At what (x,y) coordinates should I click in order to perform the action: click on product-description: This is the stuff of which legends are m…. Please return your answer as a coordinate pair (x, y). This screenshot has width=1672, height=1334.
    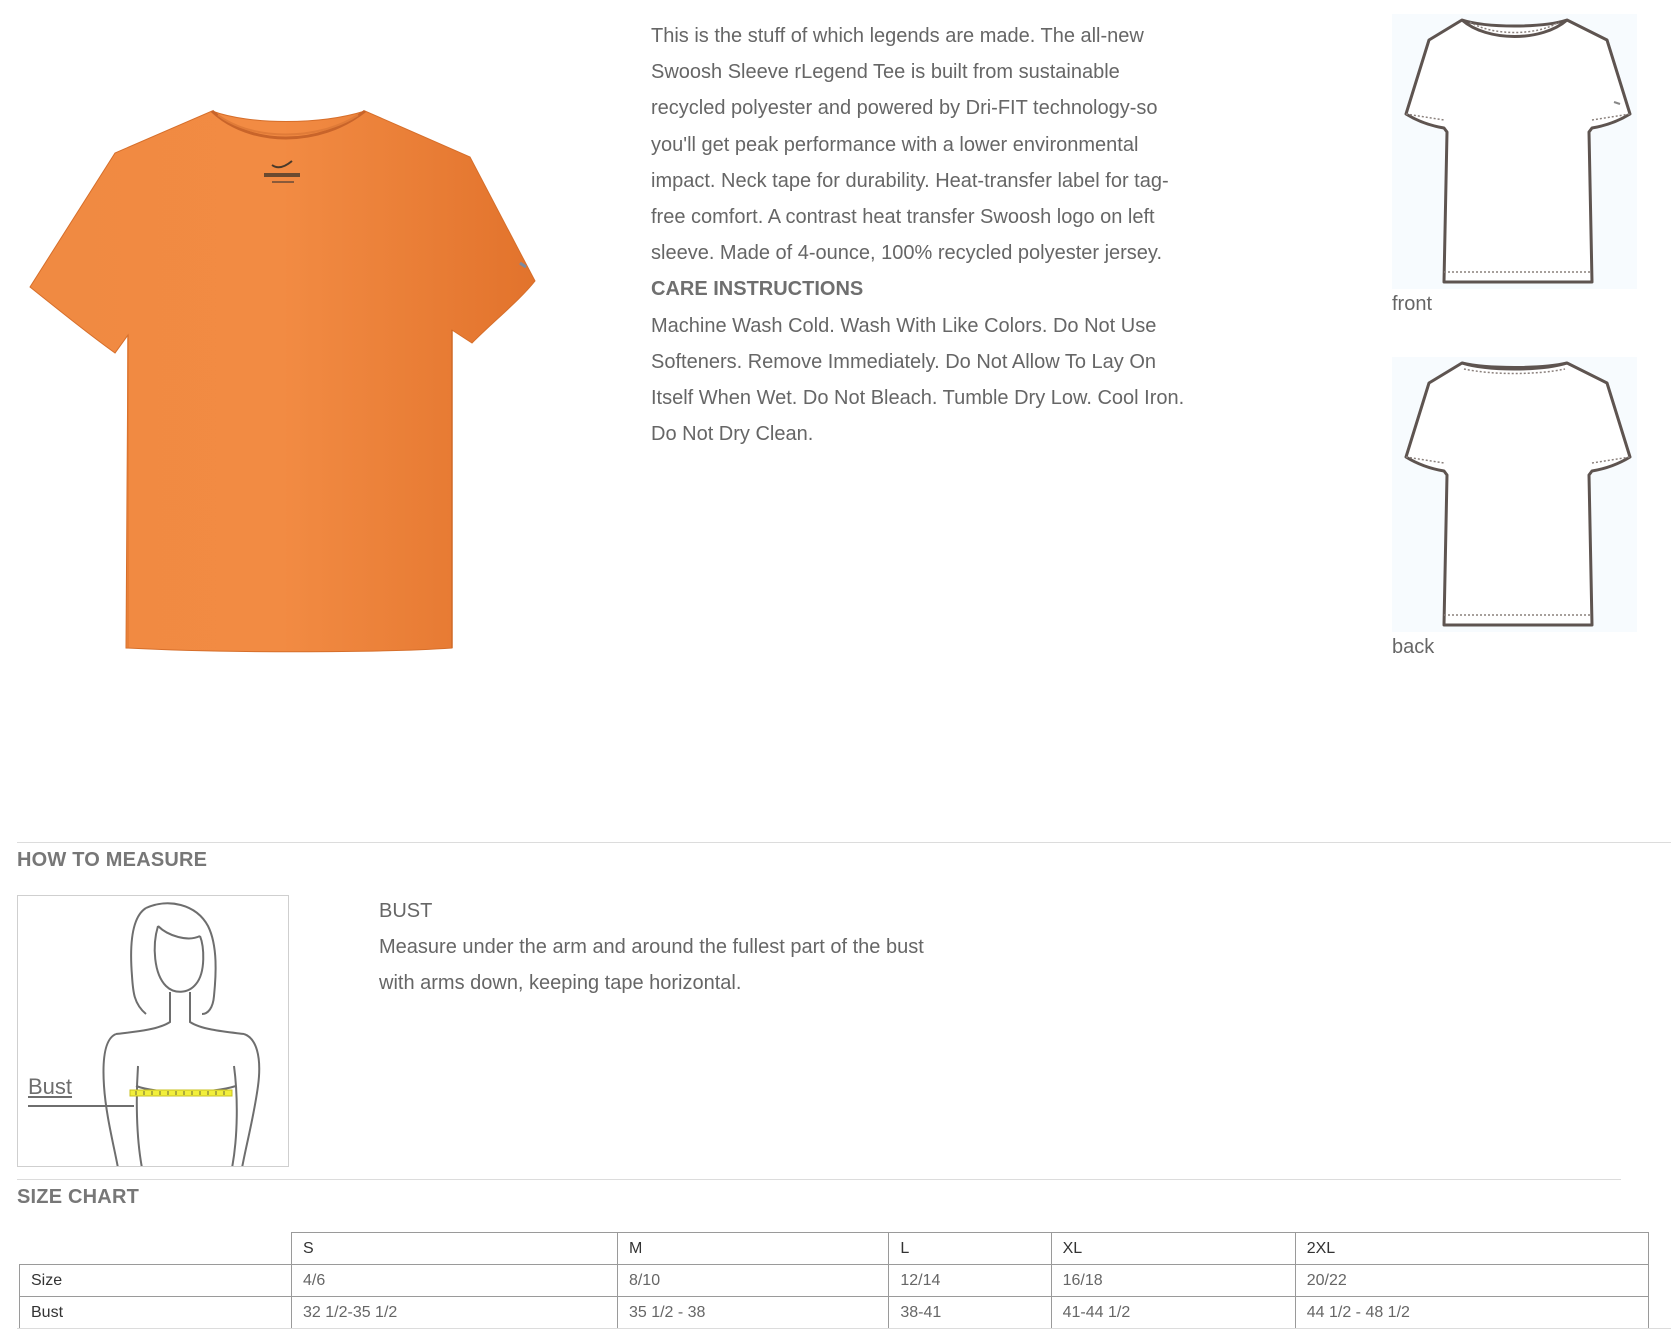
    Looking at the image, I should click on (923, 235).